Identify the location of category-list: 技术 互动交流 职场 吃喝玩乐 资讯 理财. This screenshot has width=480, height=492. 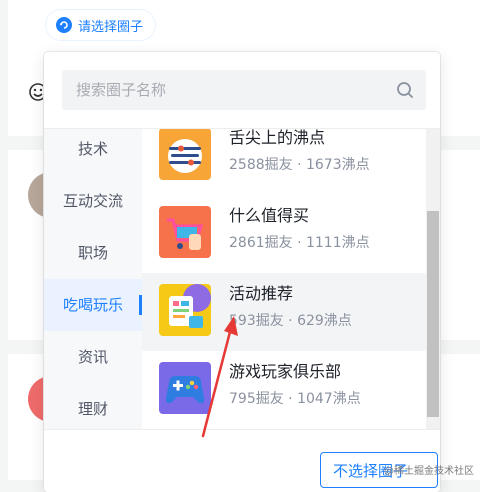
(93, 279).